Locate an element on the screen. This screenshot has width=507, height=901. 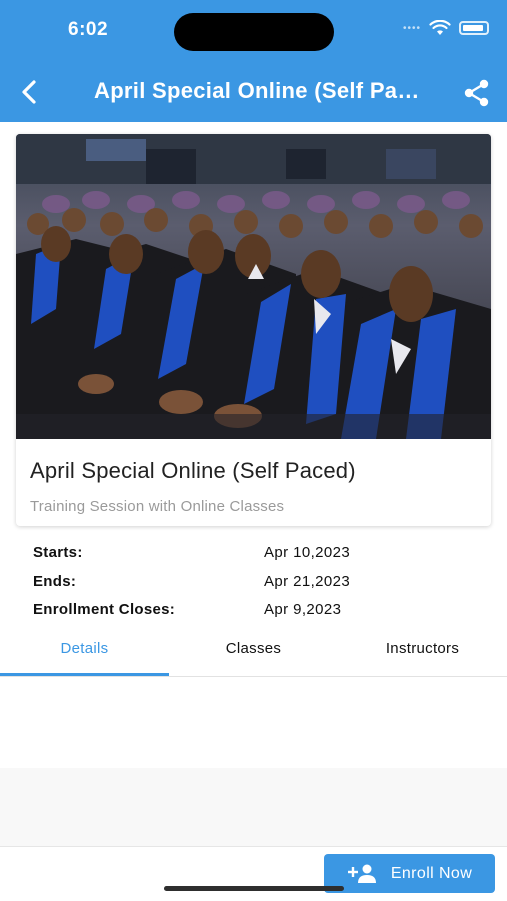
enroll-now-label: Enroll Now is located at coordinates (431, 873).